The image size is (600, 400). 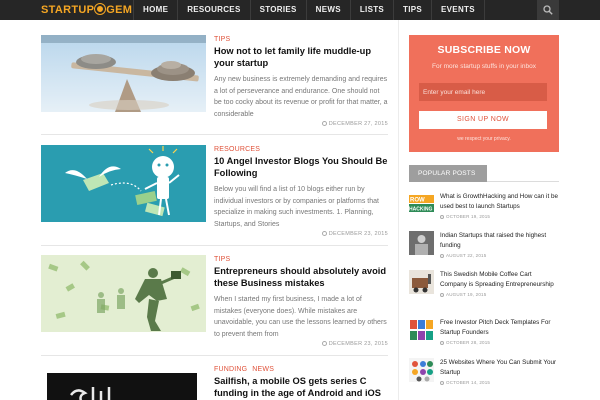 What do you see at coordinates (458, 10) in the screenshot?
I see `nav-item-events: EVENTS` at bounding box center [458, 10].